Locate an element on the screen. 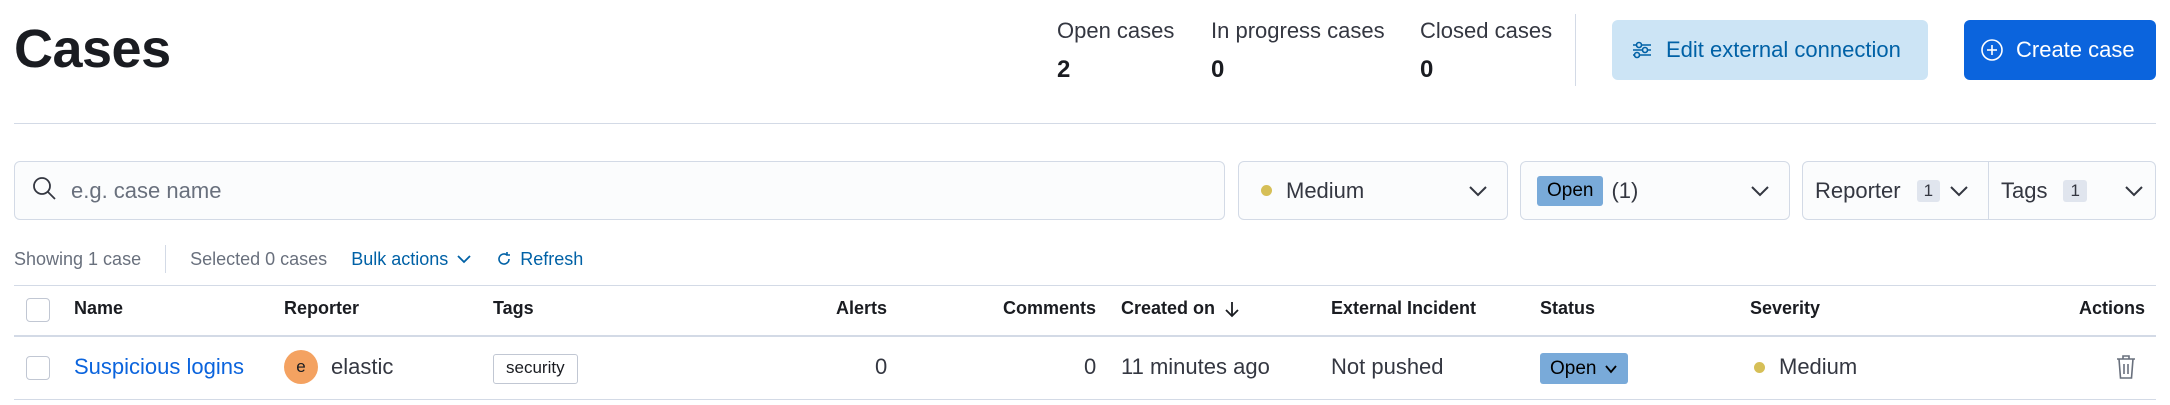 Image resolution: width=2170 pixels, height=405 pixels. tags-filter-button: Tags 1 is located at coordinates (2072, 190).